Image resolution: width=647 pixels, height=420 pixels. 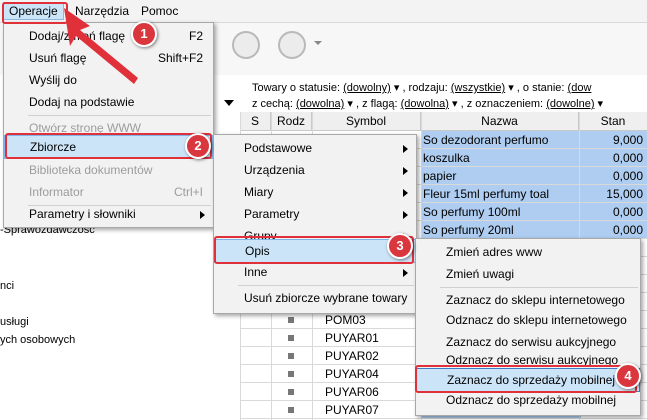 I want to click on menu-item-delete-selected: Usuń zbiorcze wybrane towary, so click(x=315, y=298).